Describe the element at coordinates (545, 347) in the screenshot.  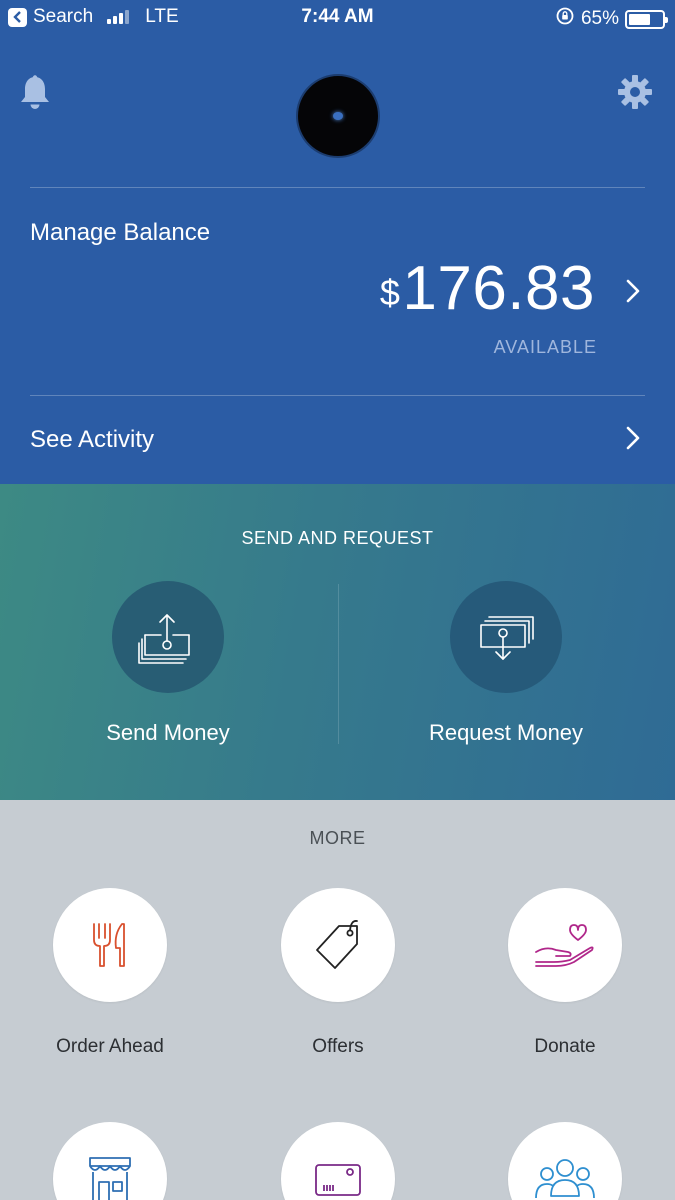
I see `available-label: AVAILABLE` at that location.